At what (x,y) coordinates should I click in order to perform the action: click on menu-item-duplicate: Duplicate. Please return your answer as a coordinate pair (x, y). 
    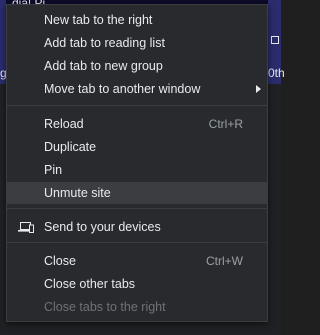
    Looking at the image, I should click on (137, 147).